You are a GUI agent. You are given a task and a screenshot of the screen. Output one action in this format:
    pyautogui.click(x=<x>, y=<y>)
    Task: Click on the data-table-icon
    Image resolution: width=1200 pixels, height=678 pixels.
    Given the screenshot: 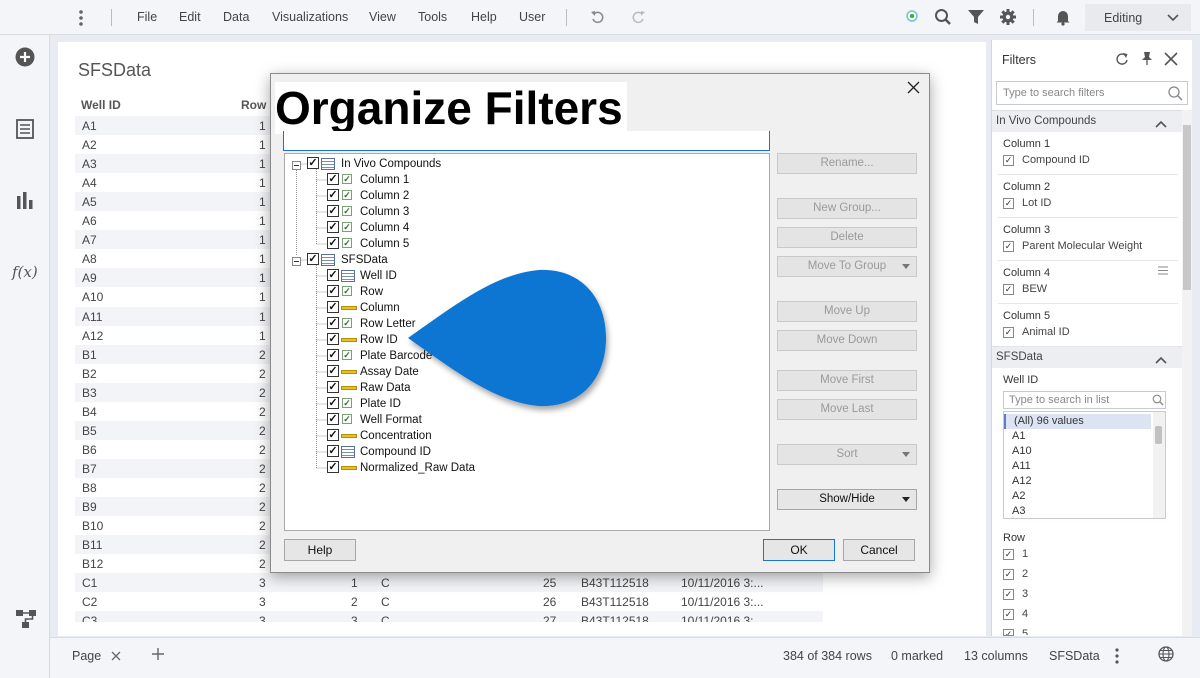 What is the action you would take?
    pyautogui.click(x=25, y=130)
    